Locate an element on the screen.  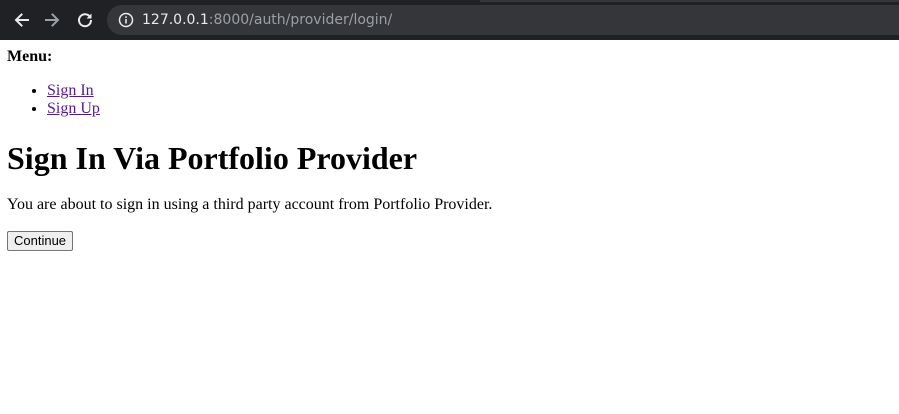
info-icon is located at coordinates (126, 20).